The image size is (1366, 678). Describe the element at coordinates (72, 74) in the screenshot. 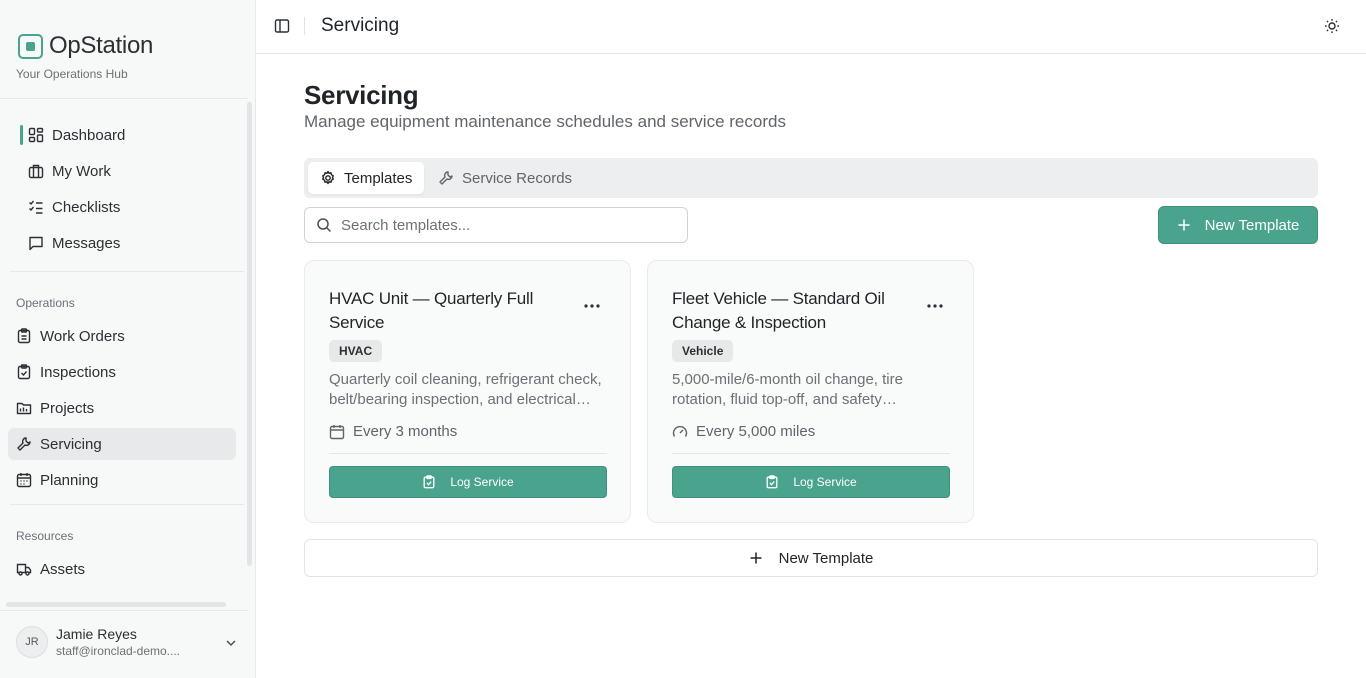

I see `brand-tagline: Your Operations Hub` at that location.